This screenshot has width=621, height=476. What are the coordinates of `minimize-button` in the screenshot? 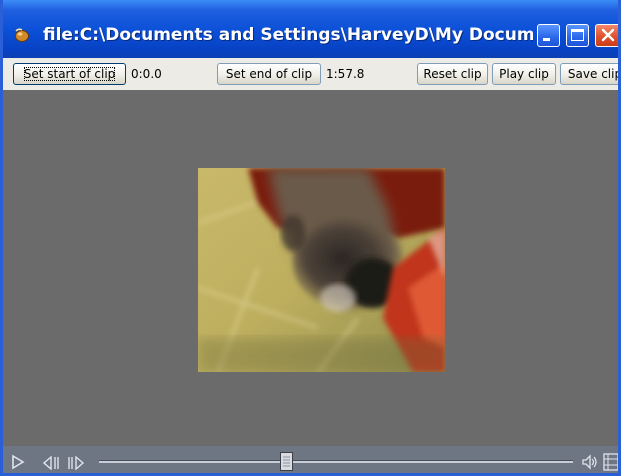 It's located at (548, 35).